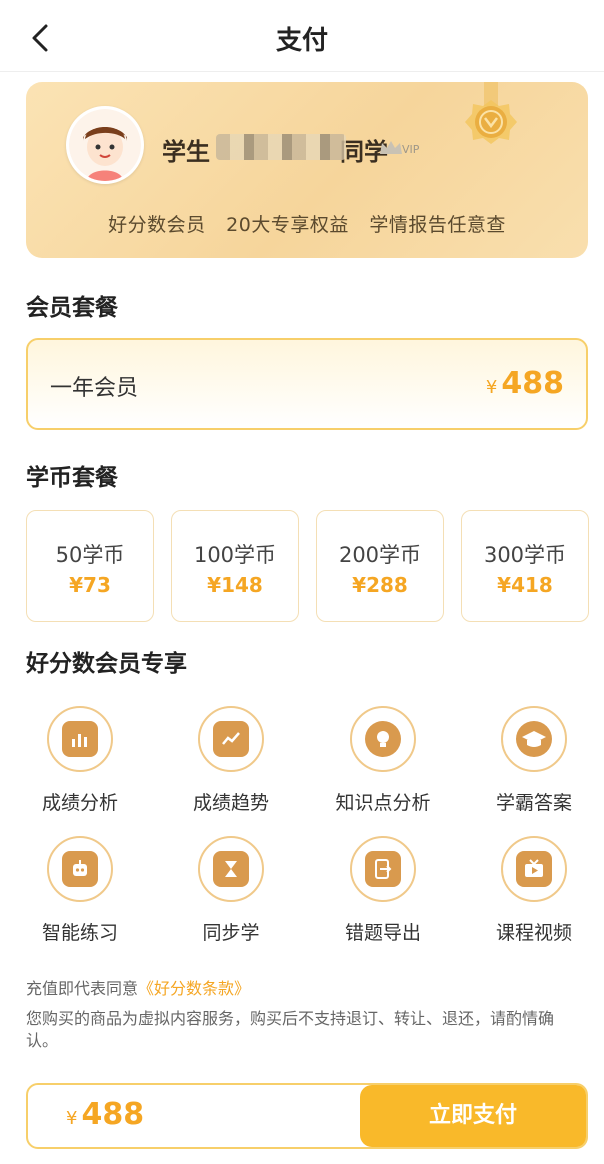 The width and height of the screenshot is (604, 1164). I want to click on feature-section-title: 好分数会员专享, so click(106, 664).